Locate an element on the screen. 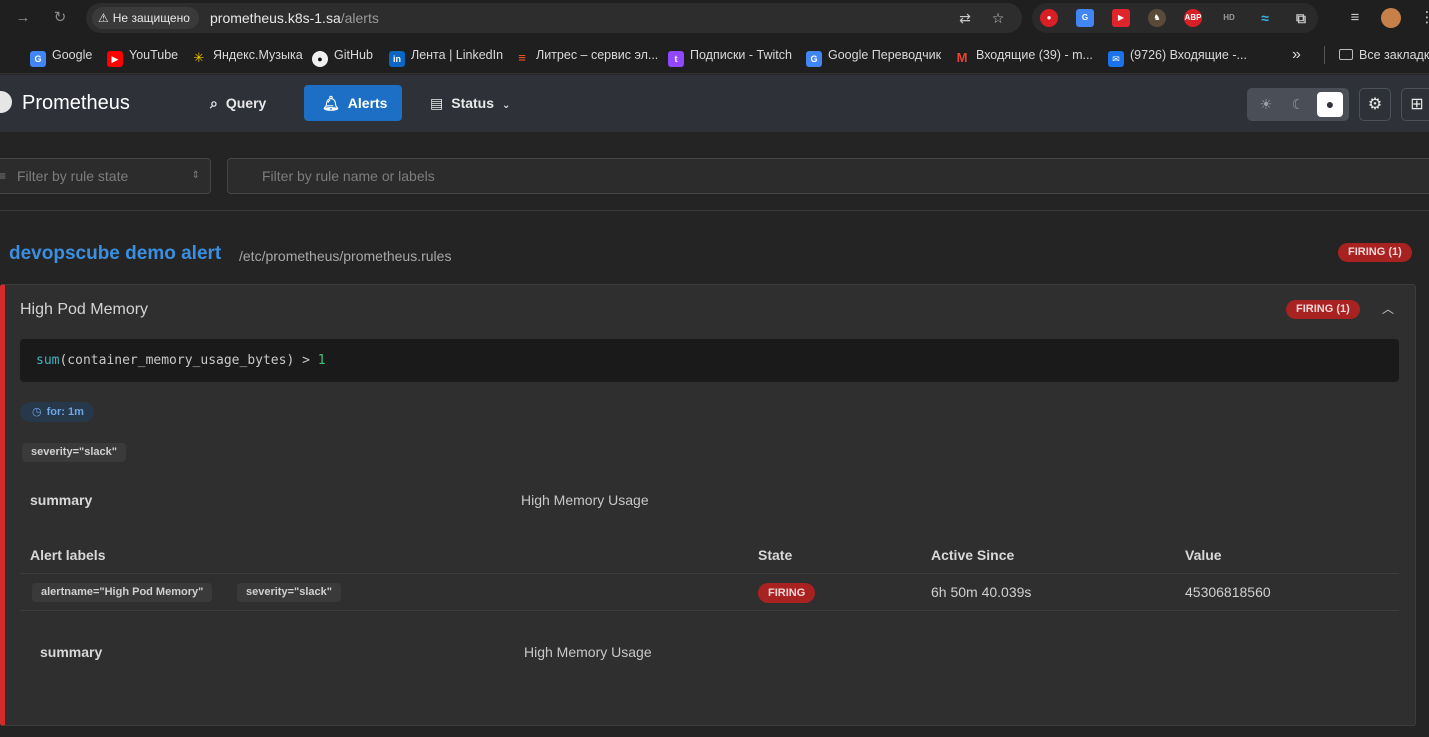 Image resolution: width=1429 pixels, height=737 pixels. nav-alerts: 🔔︎ Alerts is located at coordinates (353, 103).